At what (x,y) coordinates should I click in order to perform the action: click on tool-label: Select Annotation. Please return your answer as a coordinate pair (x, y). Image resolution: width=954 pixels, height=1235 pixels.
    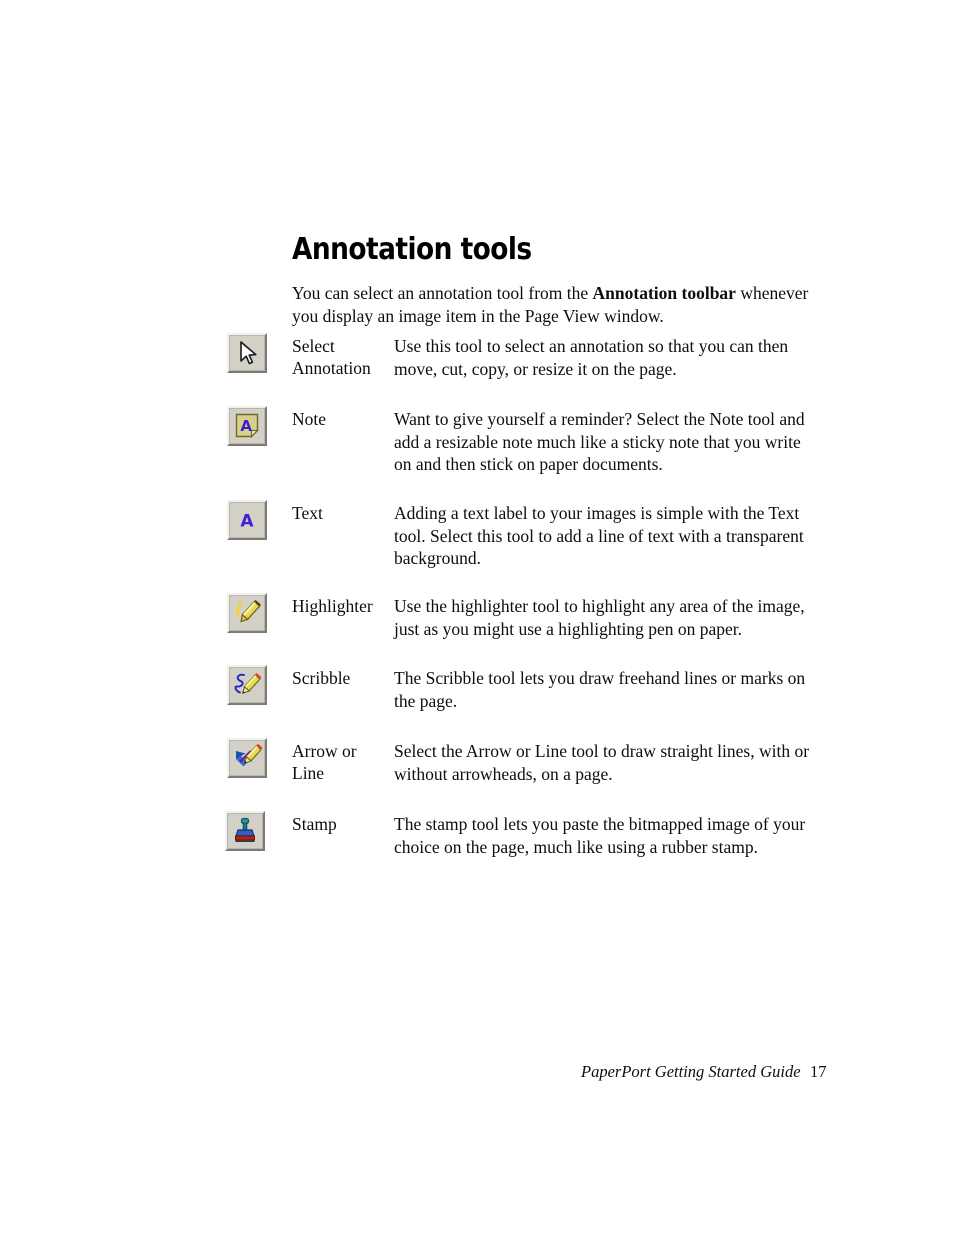
    Looking at the image, I should click on (331, 357).